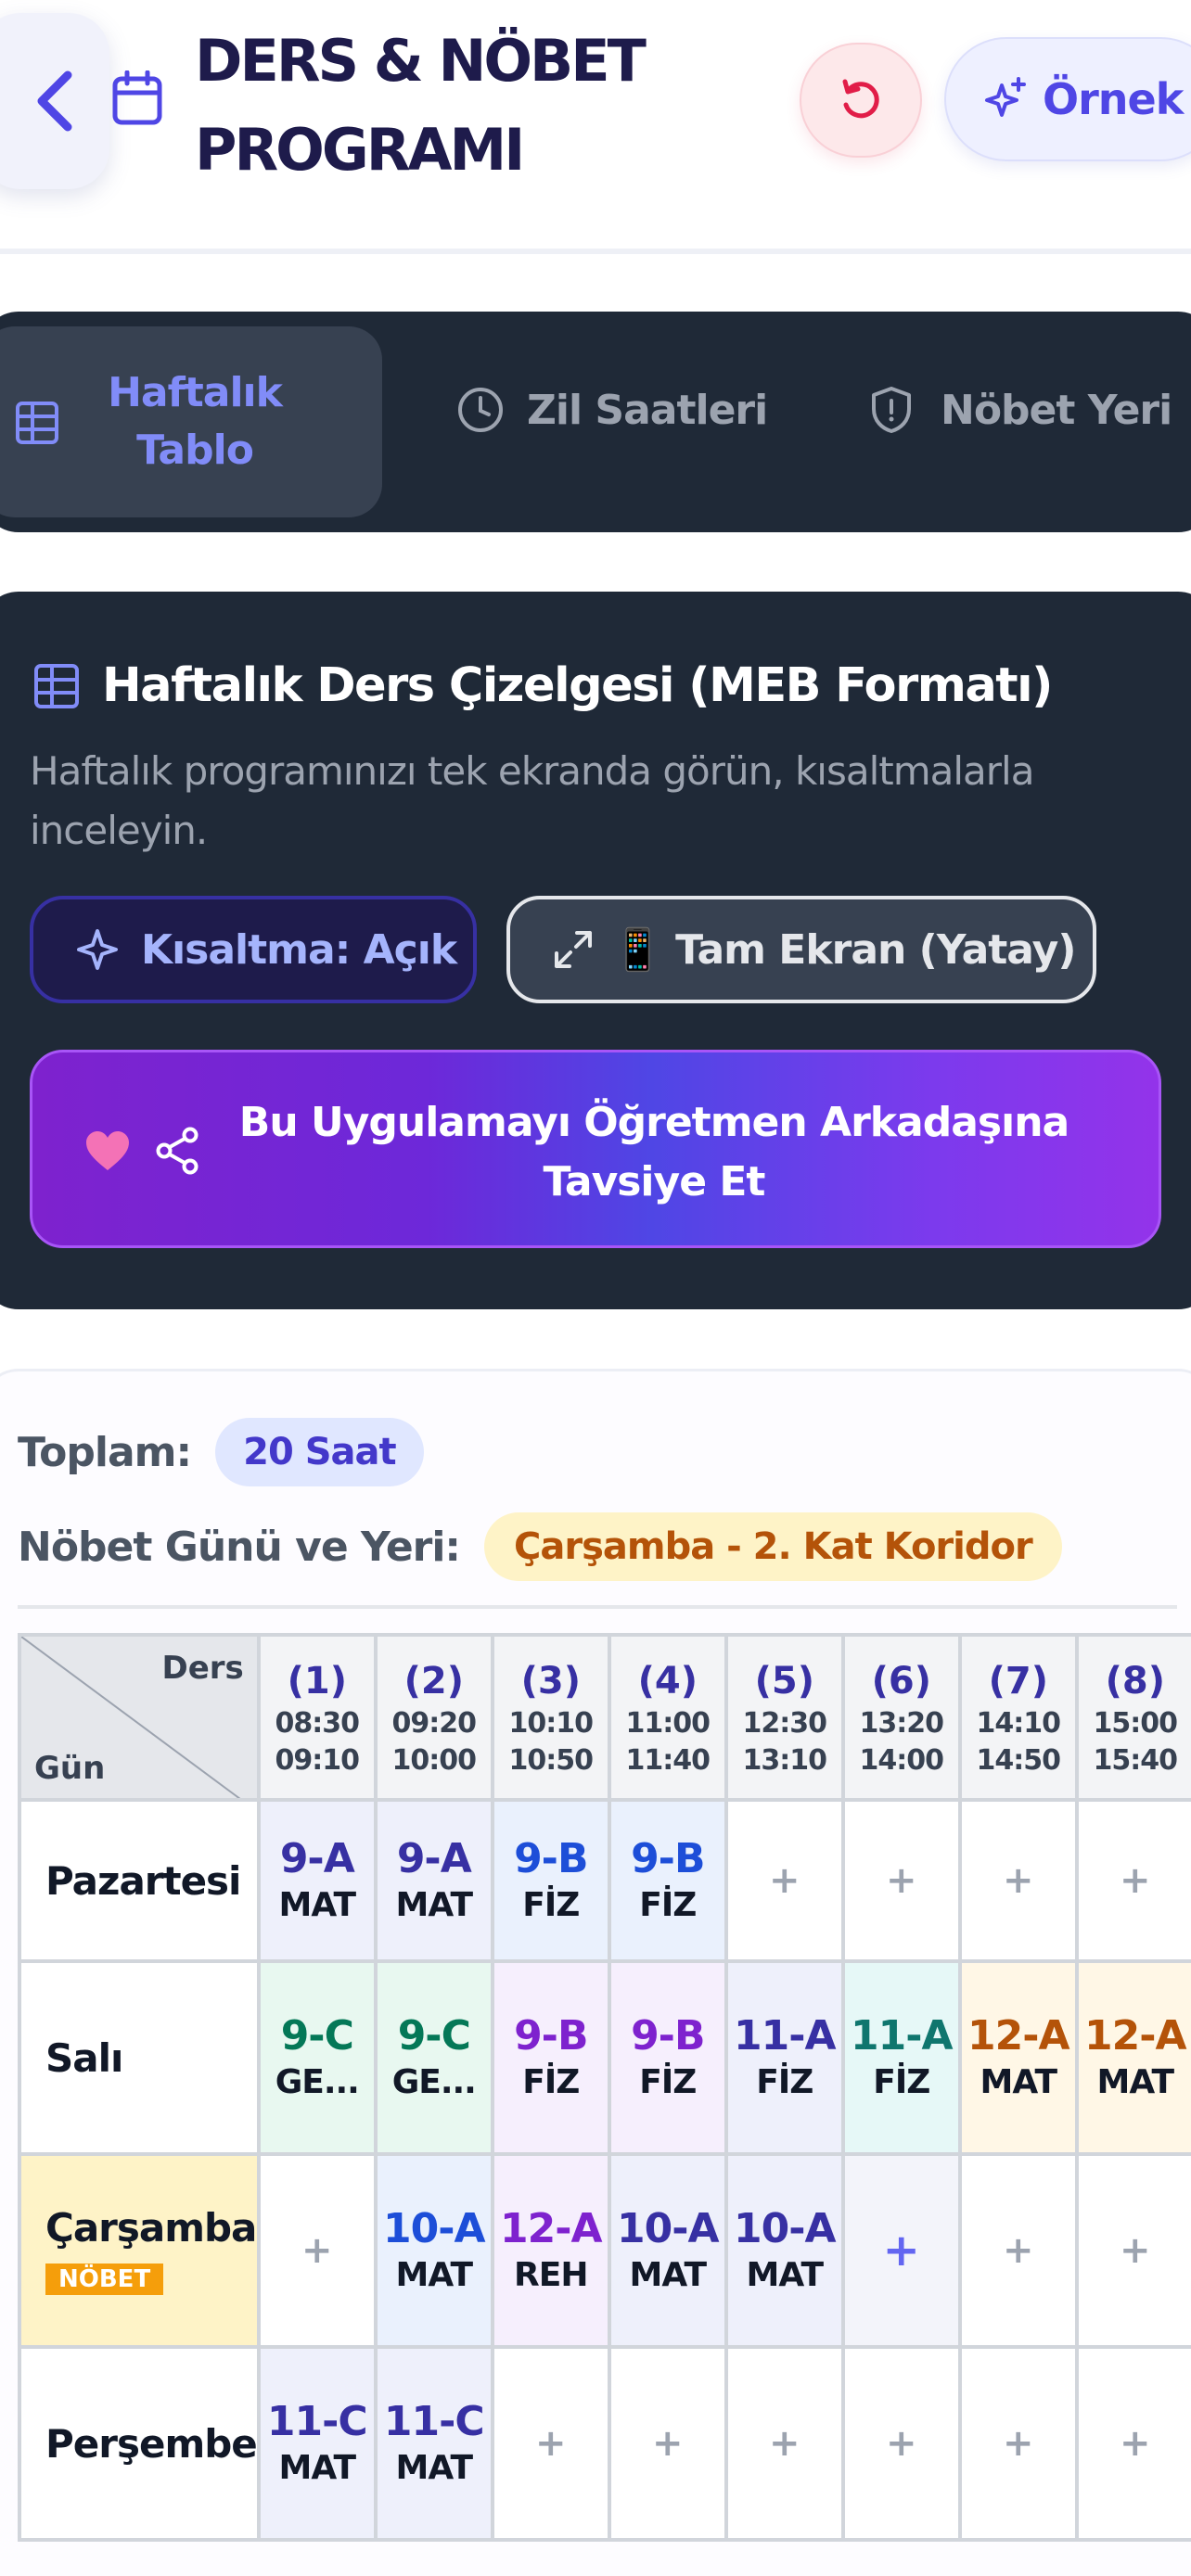  Describe the element at coordinates (1135, 1681) in the screenshot. I see `period-number: (8)` at that location.